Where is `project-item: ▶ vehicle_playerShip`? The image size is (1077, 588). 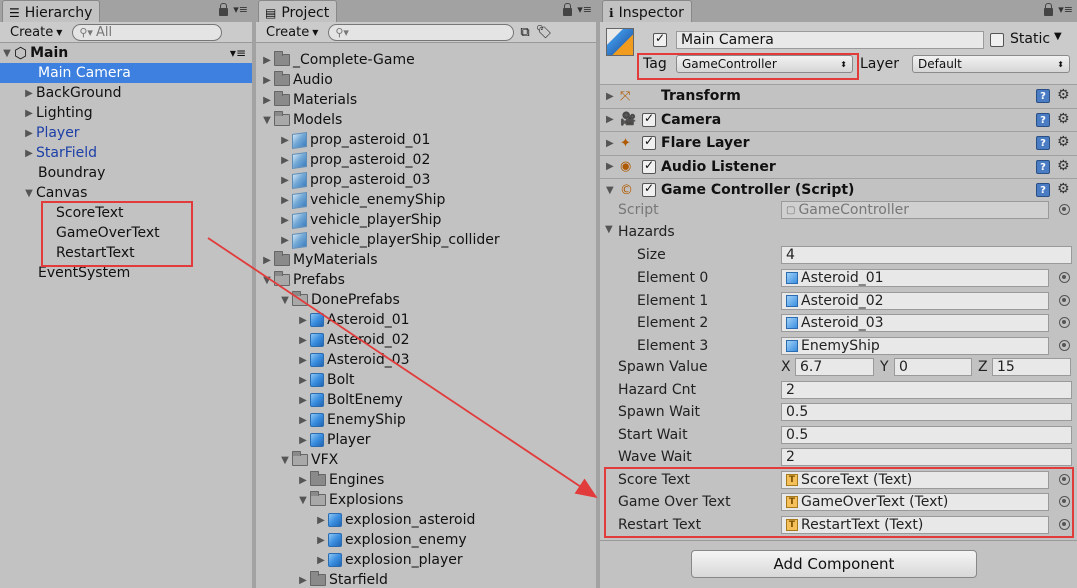
project-item: ▶ vehicle_playerShip is located at coordinates (359, 220).